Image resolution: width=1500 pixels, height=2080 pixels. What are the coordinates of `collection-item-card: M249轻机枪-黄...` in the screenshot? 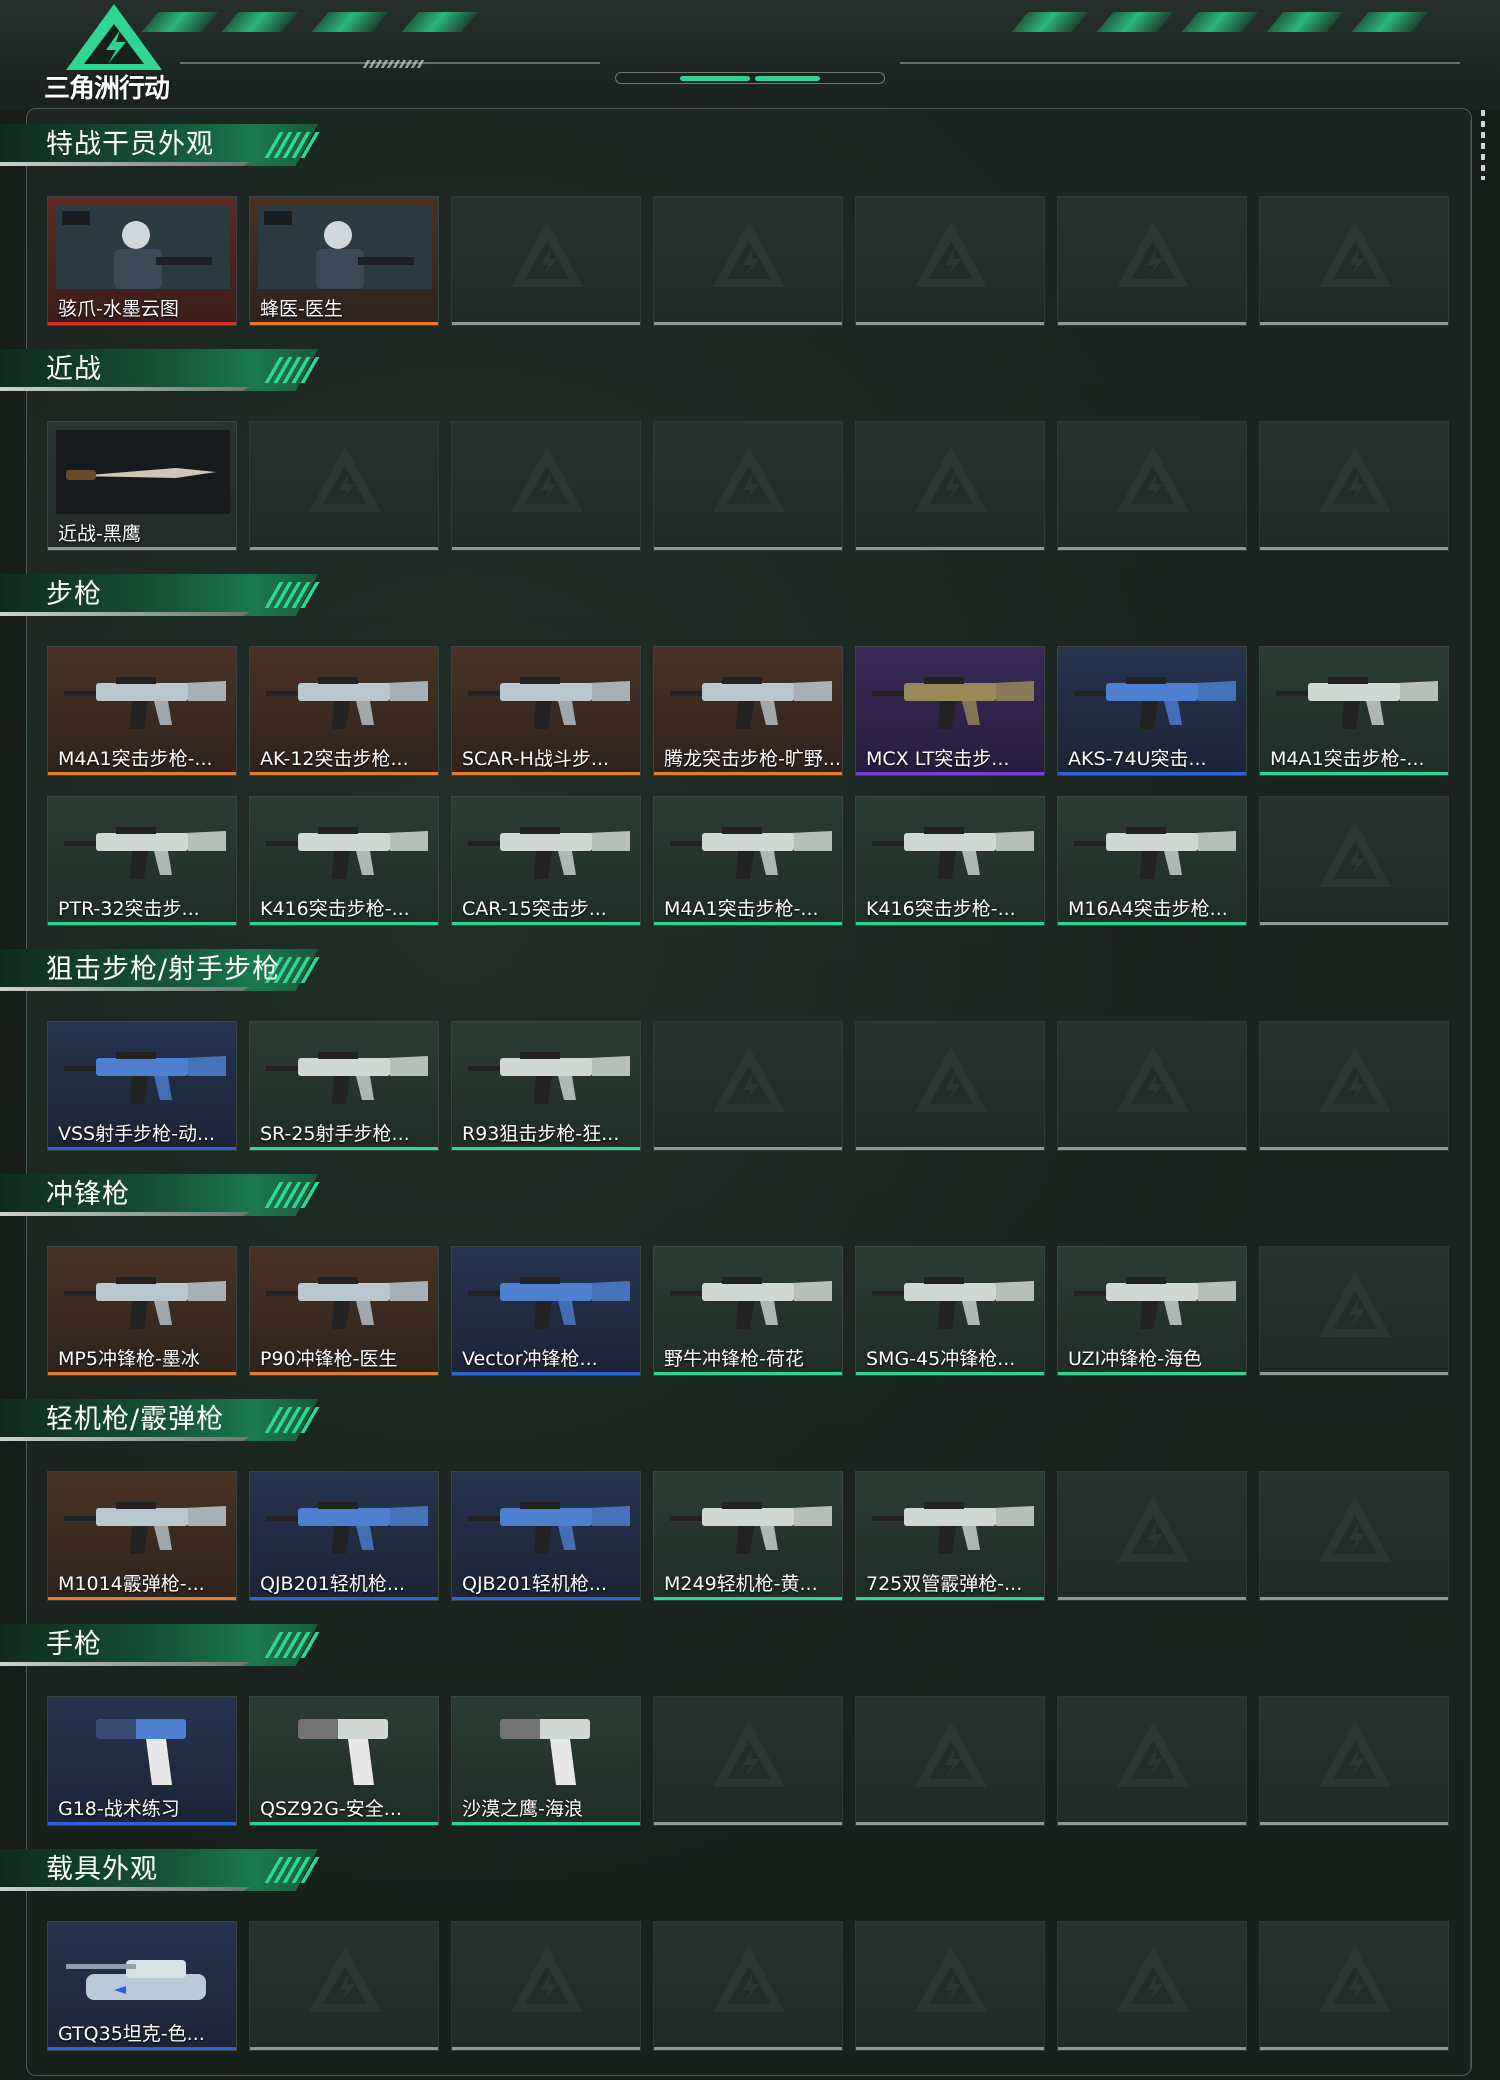 It's located at (748, 1536).